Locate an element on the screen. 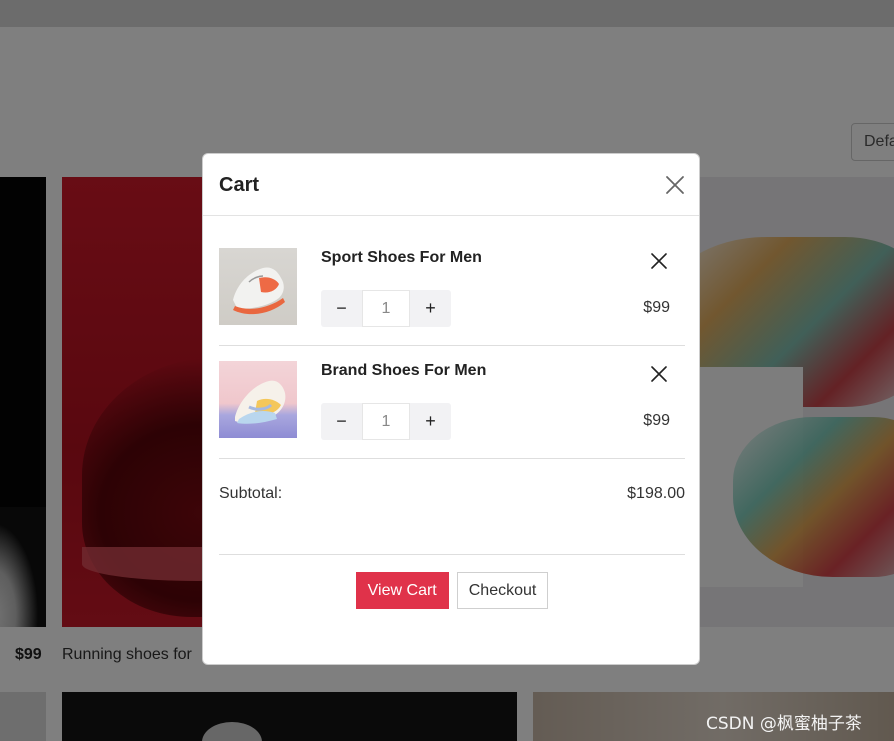 Image resolution: width=894 pixels, height=741 pixels. cart-item: Sport Shoes For Men − + $99 is located at coordinates (452, 289).